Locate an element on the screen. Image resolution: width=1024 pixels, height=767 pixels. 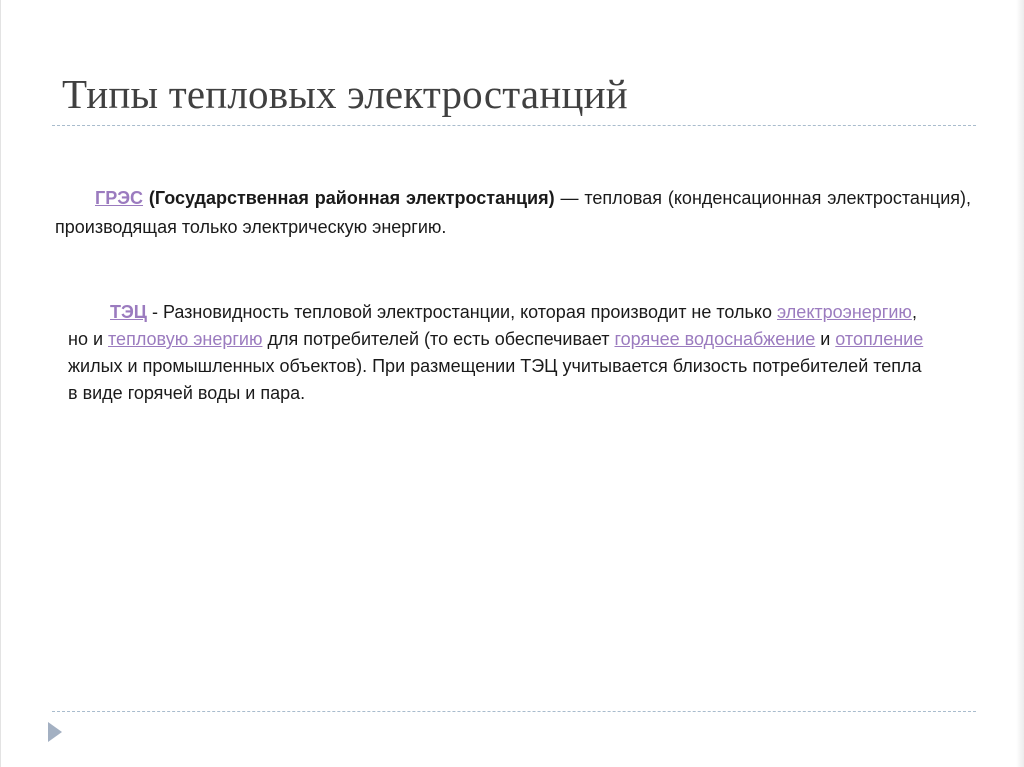
slide-title: Типы тепловых электростанций is located at coordinates (345, 94).